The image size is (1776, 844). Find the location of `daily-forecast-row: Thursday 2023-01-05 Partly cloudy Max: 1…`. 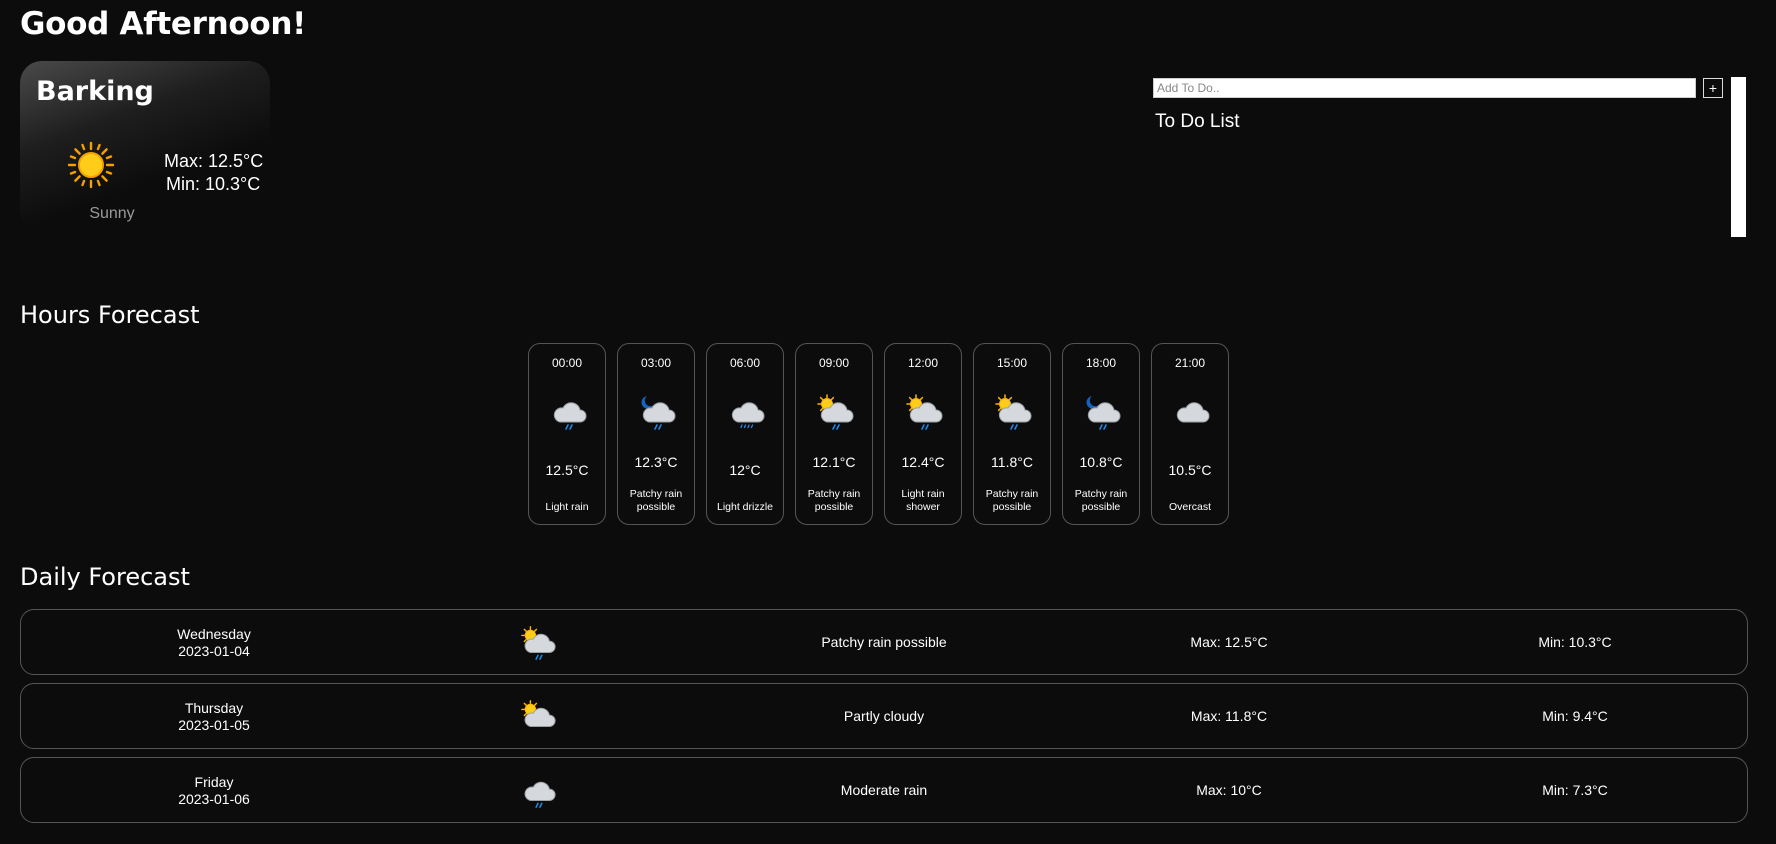

daily-forecast-row: Thursday 2023-01-05 Partly cloudy Max: 1… is located at coordinates (884, 716).